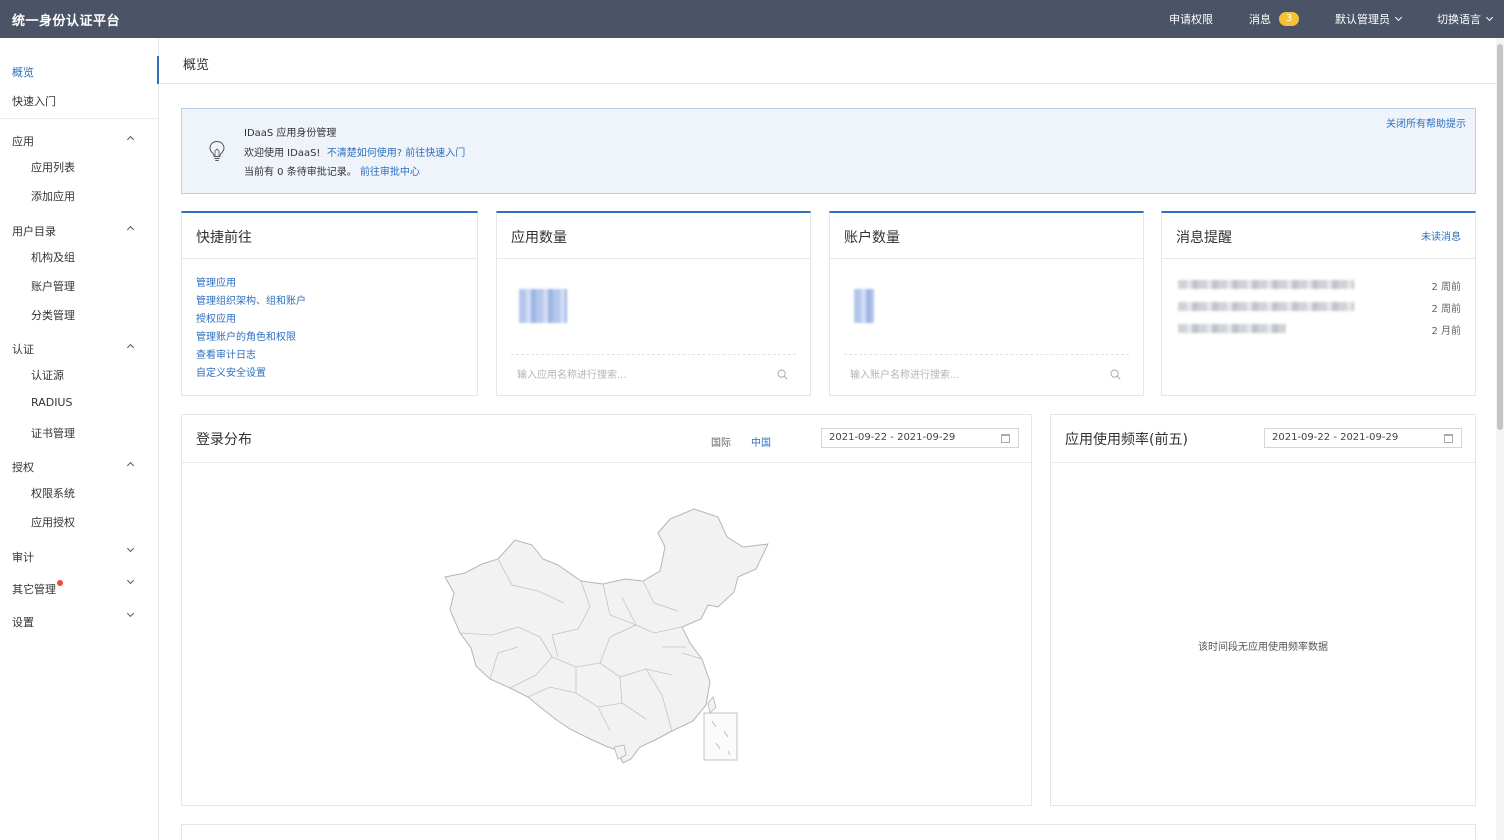 The height and width of the screenshot is (840, 1504). Describe the element at coordinates (23, 349) in the screenshot. I see `sidebar-group-label: 认证` at that location.